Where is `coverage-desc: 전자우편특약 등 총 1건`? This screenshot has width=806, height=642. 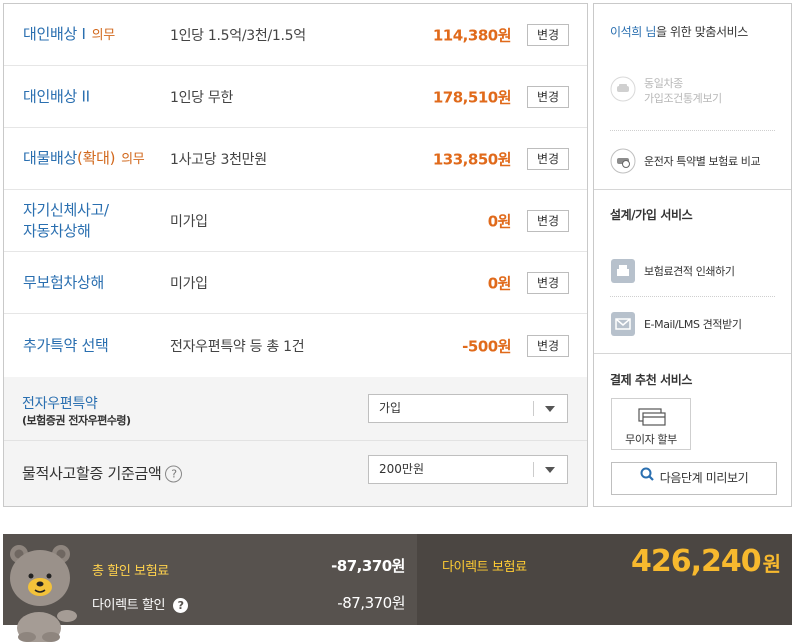
coverage-desc: 전자우편특약 등 총 1건 is located at coordinates (237, 346).